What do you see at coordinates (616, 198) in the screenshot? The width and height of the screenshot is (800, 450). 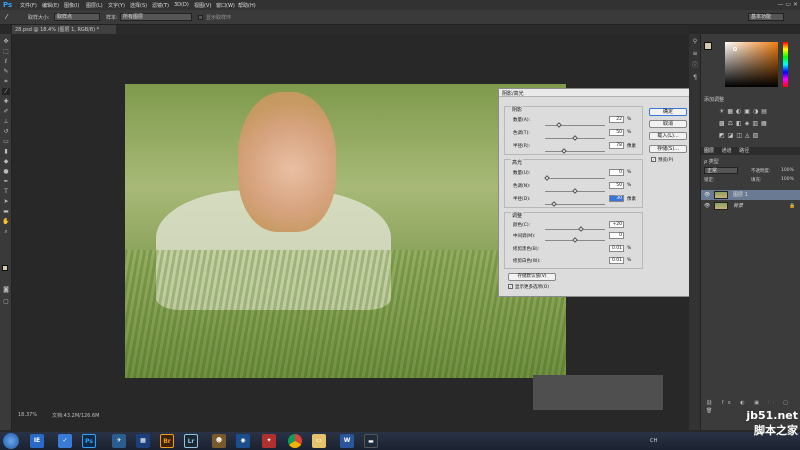 I see `highlights-radius-input: 30` at bounding box center [616, 198].